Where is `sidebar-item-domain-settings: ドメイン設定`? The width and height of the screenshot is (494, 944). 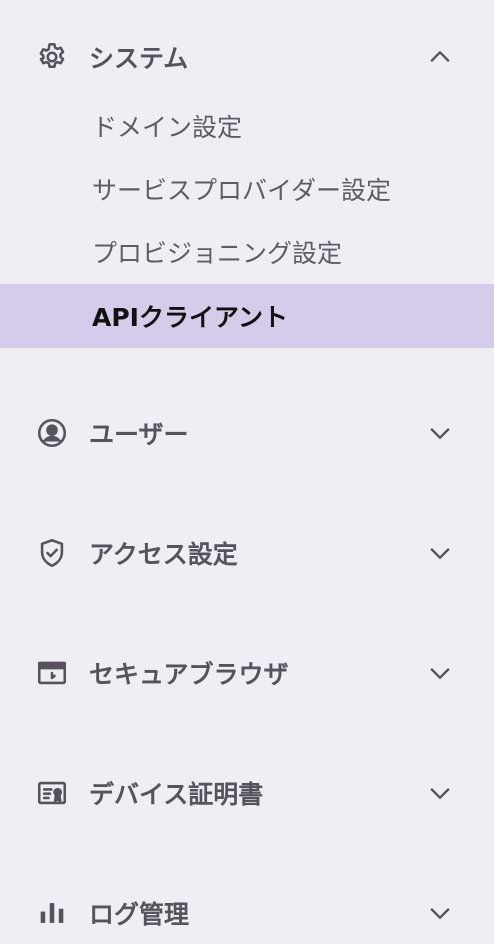
sidebar-item-domain-settings: ドメイン設定 is located at coordinates (247, 126).